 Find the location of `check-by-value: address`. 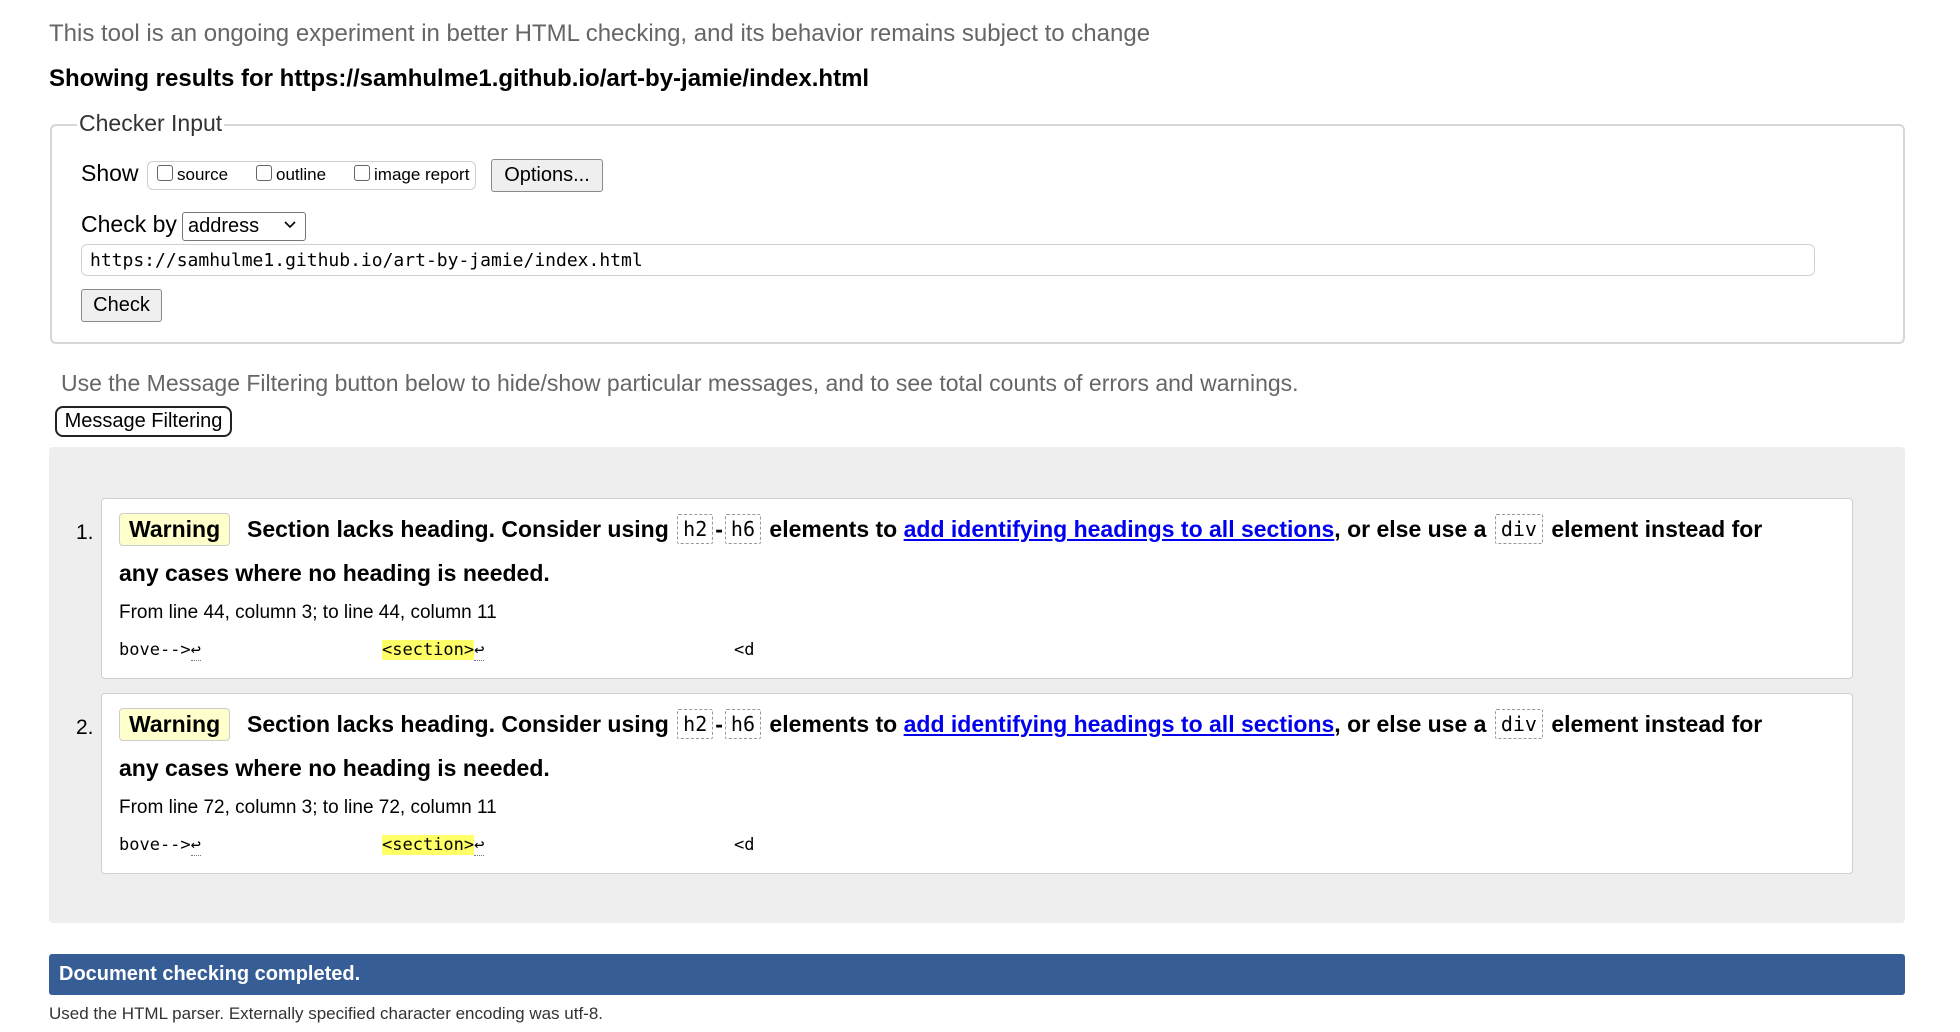

check-by-value: address is located at coordinates (224, 226).